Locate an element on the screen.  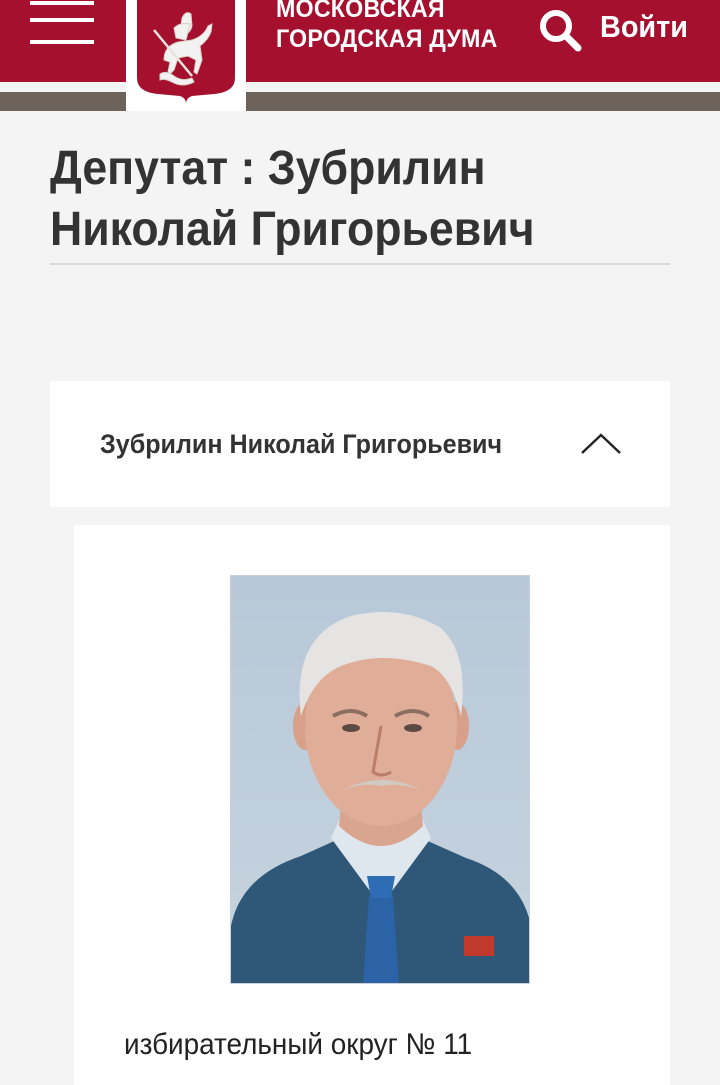
logo is located at coordinates (186, 55).